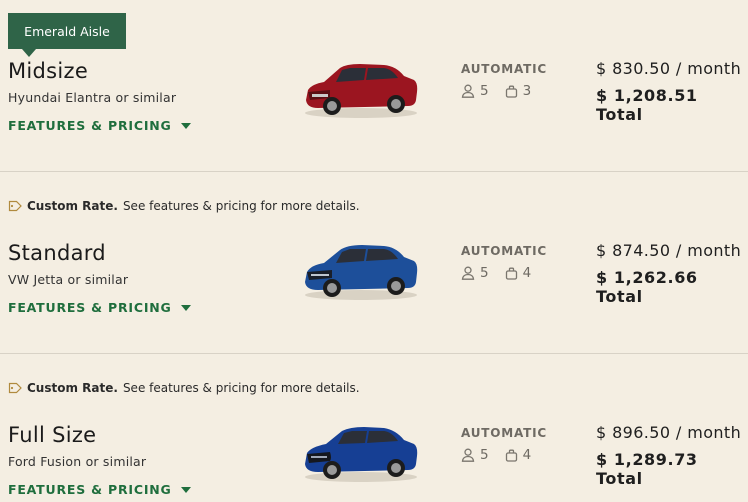  What do you see at coordinates (504, 91) in the screenshot?
I see `vehicle-specs: 5 3` at bounding box center [504, 91].